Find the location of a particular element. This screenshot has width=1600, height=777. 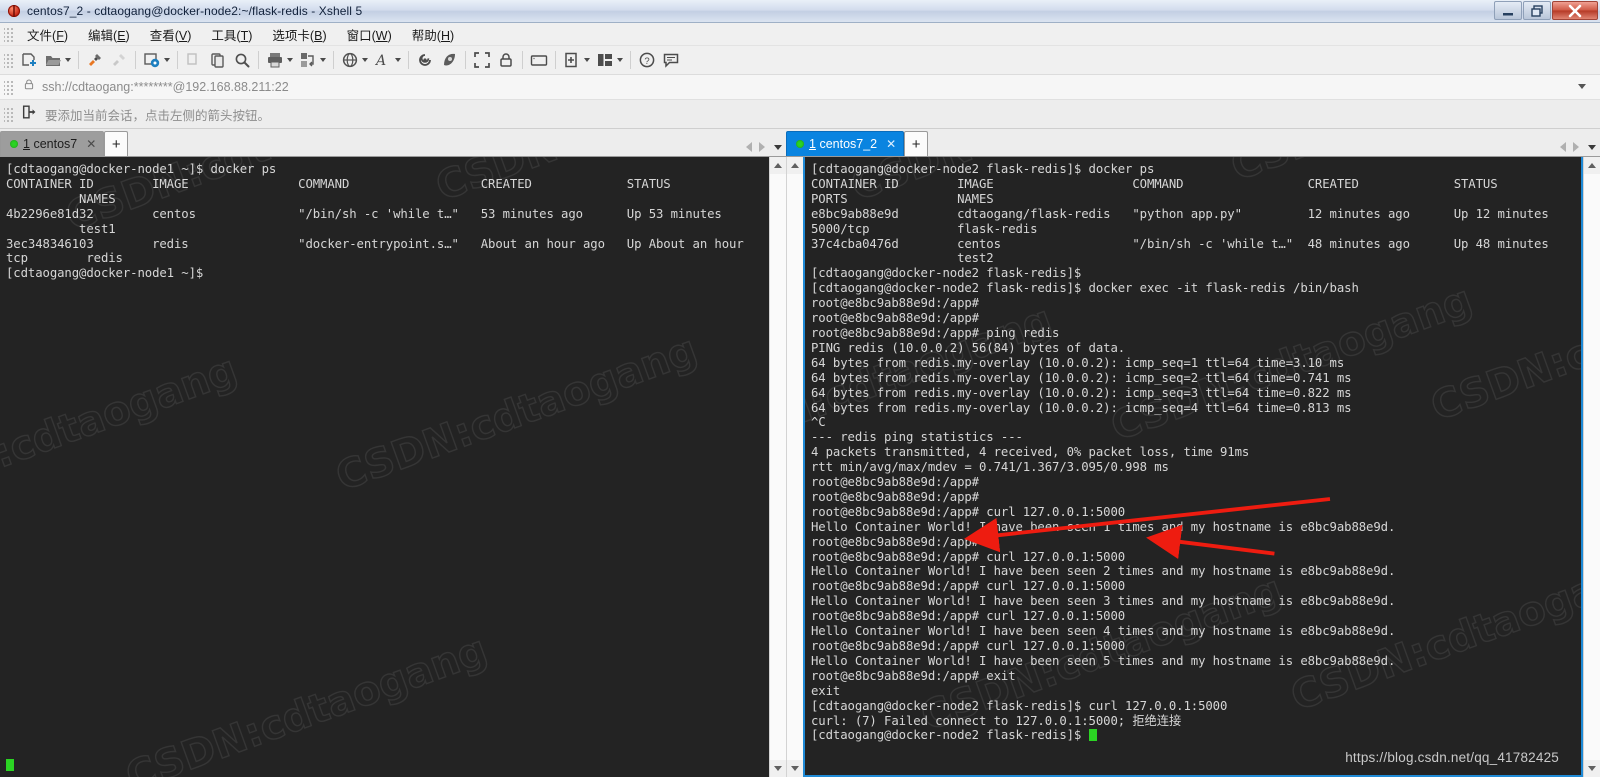

new-tab-button-right: + is located at coordinates (916, 143).